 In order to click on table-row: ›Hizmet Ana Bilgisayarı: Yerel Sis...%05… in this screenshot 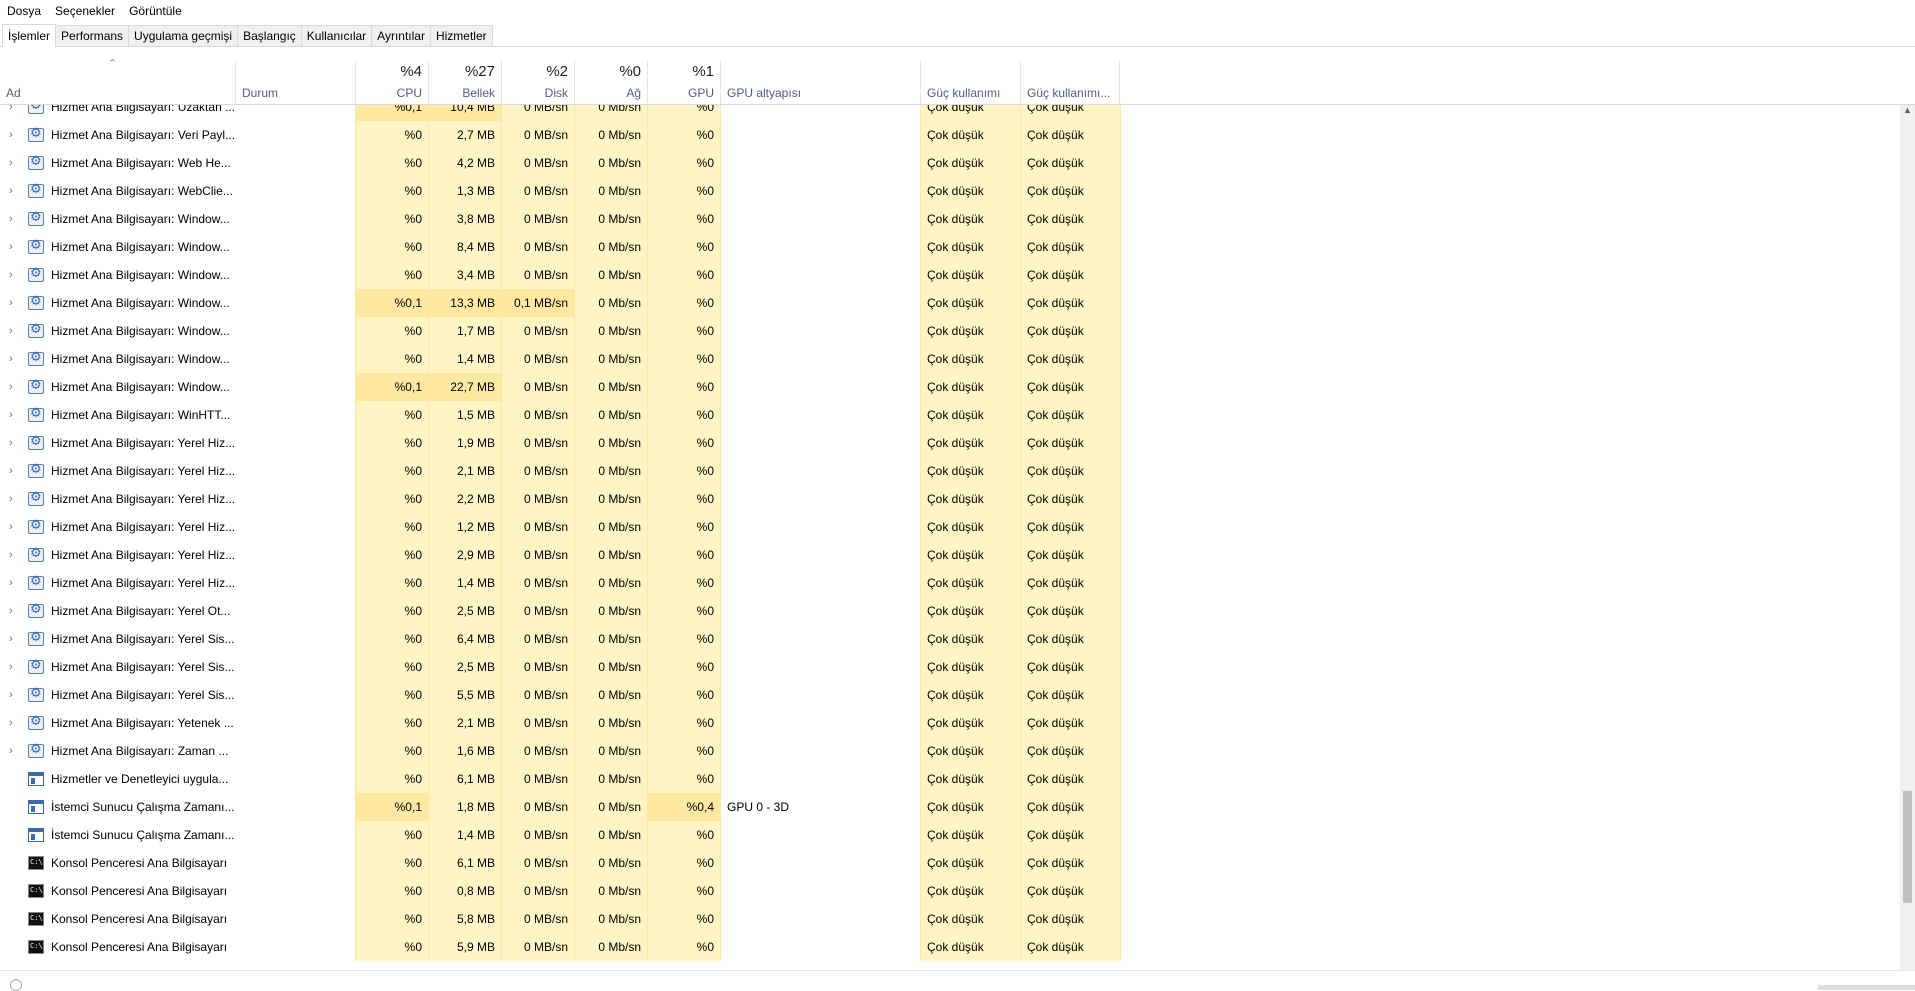, I will do `click(950, 695)`.